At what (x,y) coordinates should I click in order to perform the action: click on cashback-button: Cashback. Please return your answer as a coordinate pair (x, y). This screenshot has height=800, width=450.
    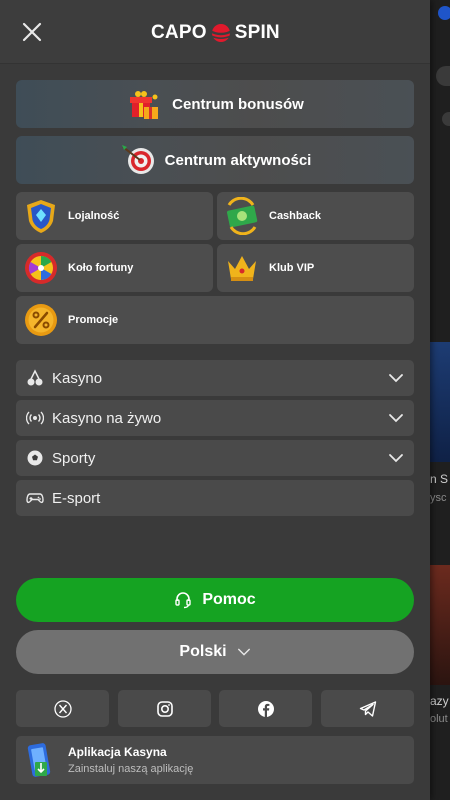
    Looking at the image, I should click on (315, 216).